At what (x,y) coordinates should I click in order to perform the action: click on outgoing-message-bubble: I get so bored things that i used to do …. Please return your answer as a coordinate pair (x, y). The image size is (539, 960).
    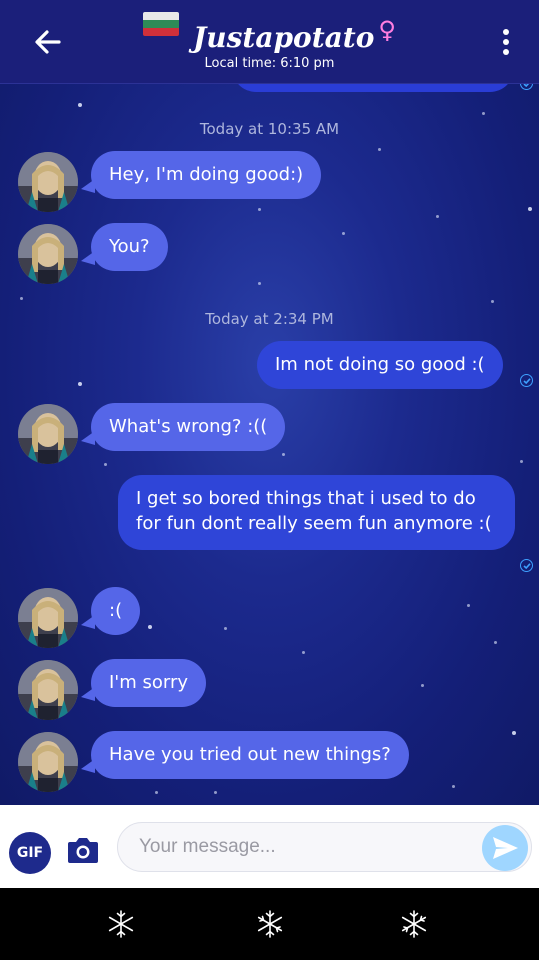
    Looking at the image, I should click on (316, 512).